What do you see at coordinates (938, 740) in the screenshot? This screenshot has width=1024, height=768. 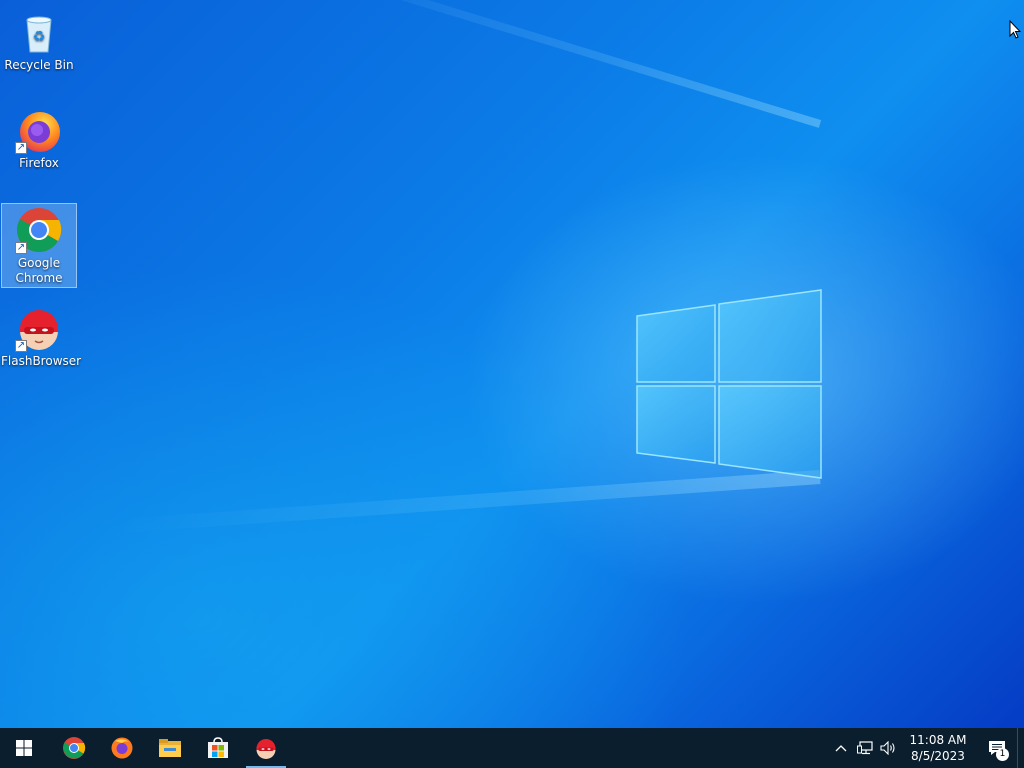 I see `clock-time: 11:08 AM` at bounding box center [938, 740].